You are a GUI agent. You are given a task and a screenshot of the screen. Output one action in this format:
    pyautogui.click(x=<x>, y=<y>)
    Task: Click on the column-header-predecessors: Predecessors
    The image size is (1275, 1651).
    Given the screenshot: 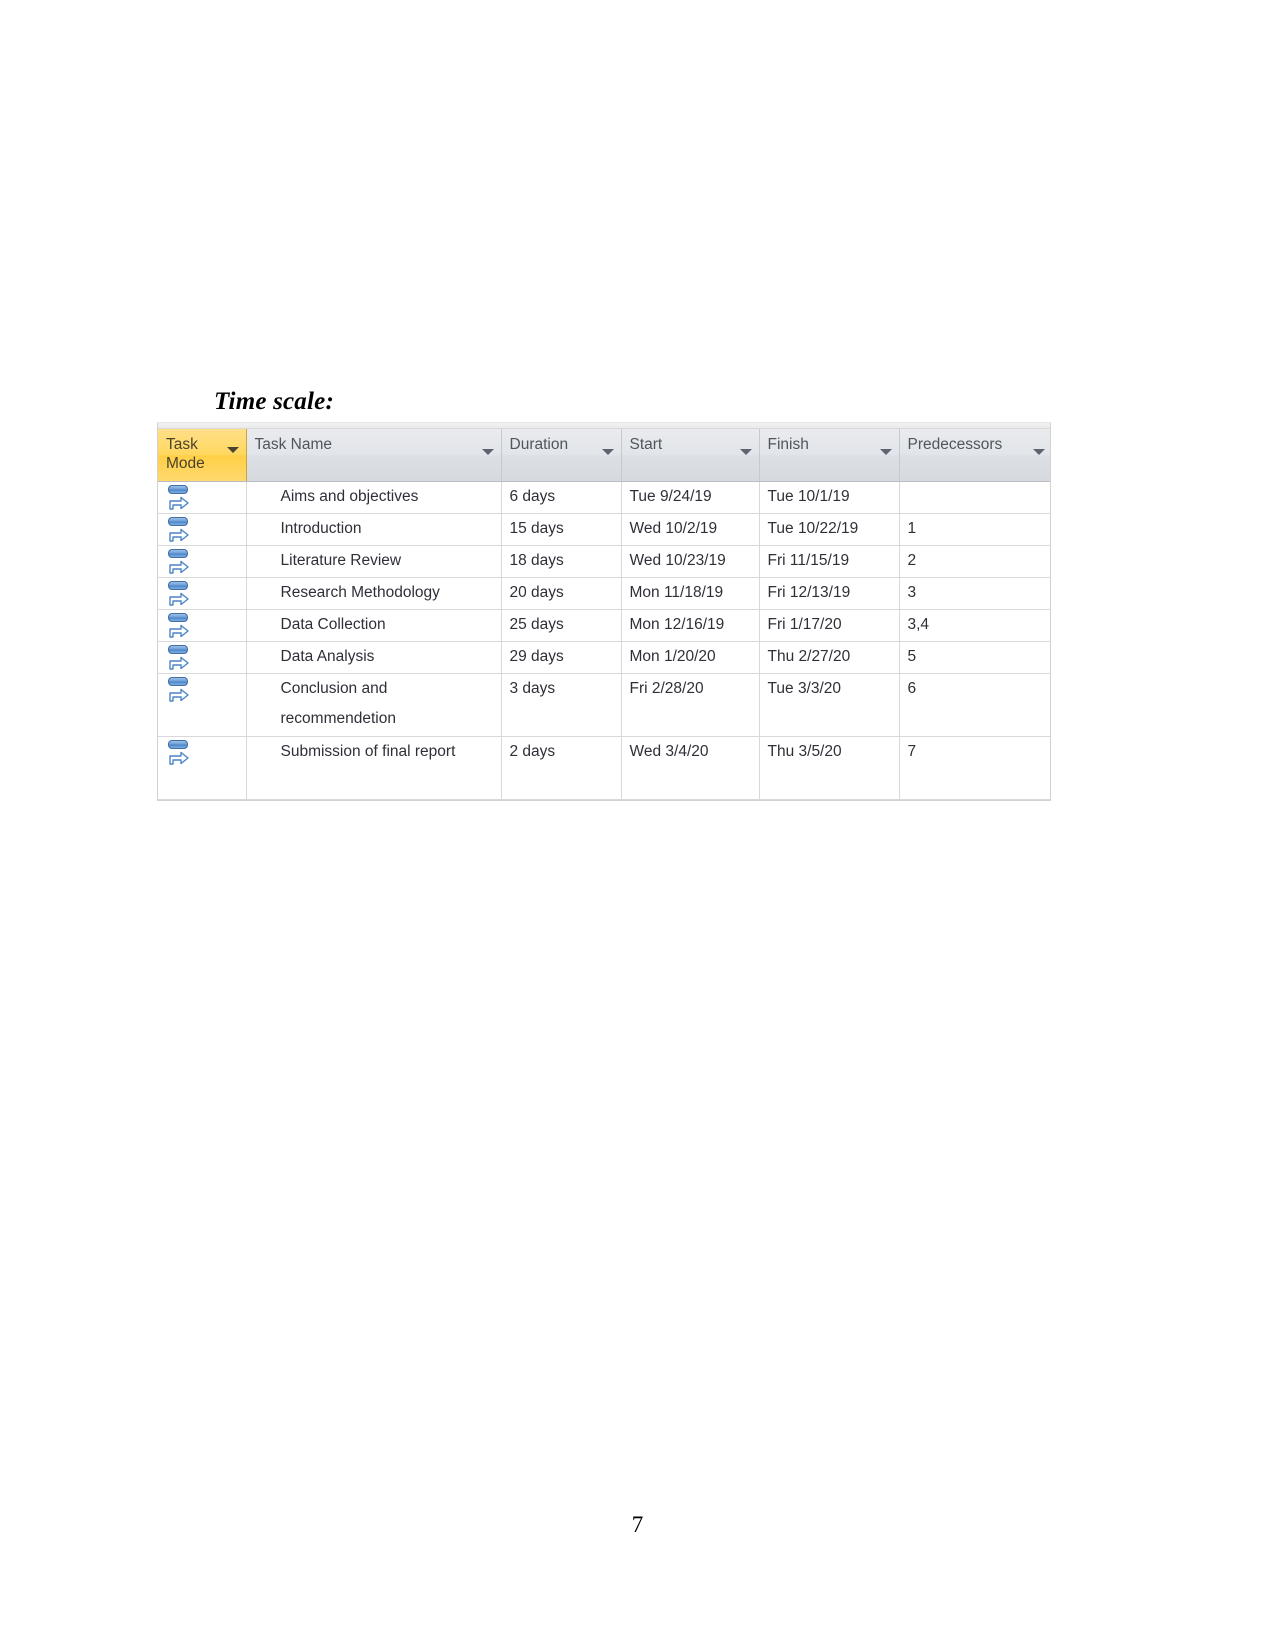 What is the action you would take?
    pyautogui.click(x=974, y=455)
    